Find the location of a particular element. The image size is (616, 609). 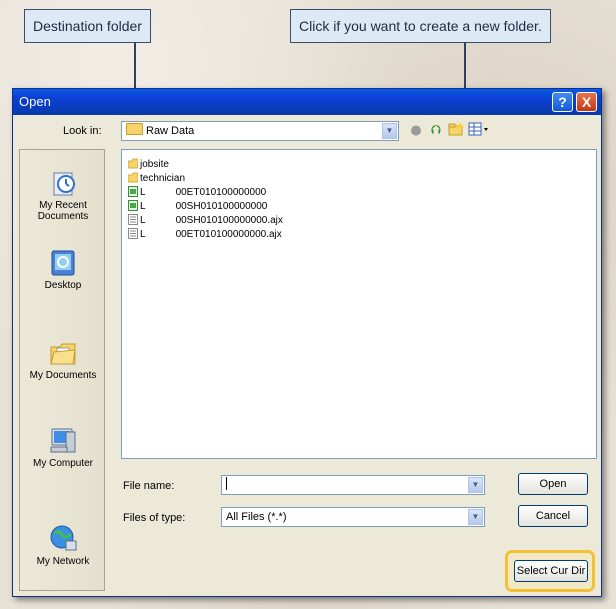

list-item: L 00ET010100000000.ajx is located at coordinates (205, 234).